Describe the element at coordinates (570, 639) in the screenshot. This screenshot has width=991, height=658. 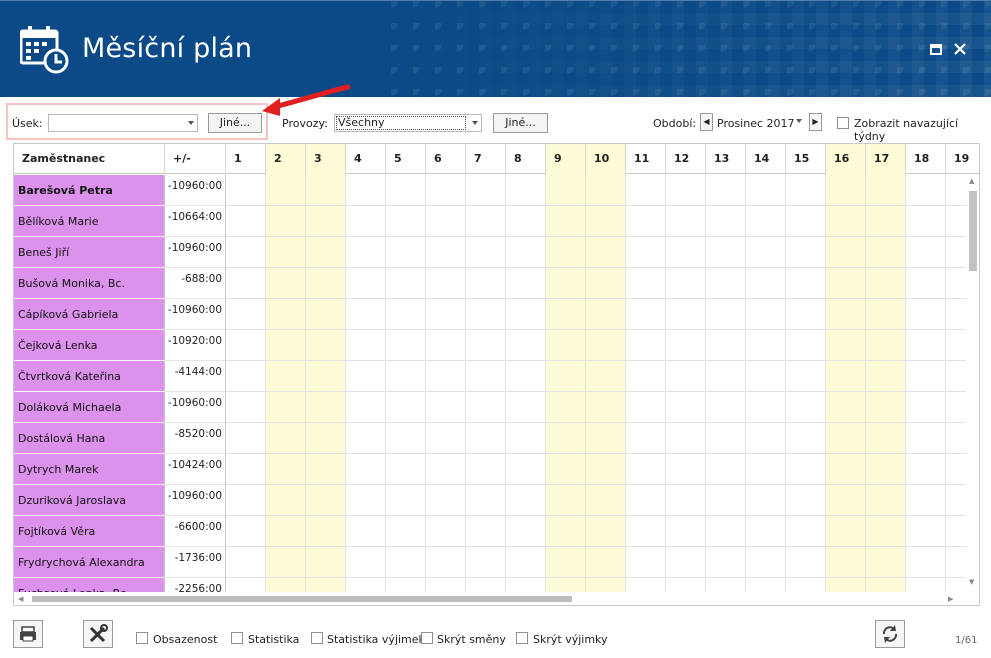
I see `skryt-vyjimky-label: Skrýt výjimky` at that location.